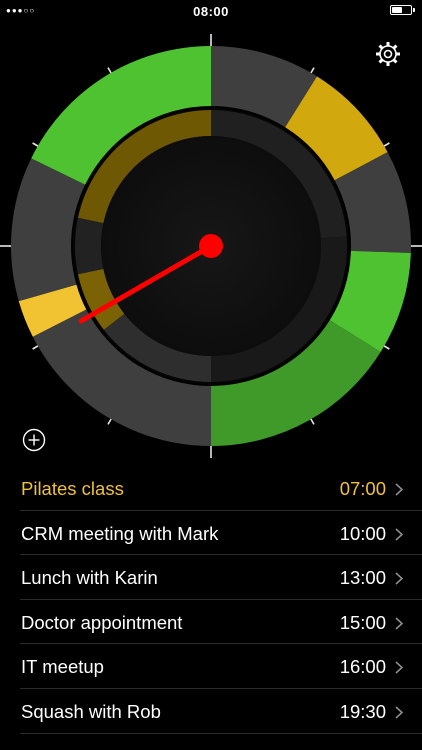 The height and width of the screenshot is (750, 422). What do you see at coordinates (34, 440) in the screenshot?
I see `plus-circle-icon` at bounding box center [34, 440].